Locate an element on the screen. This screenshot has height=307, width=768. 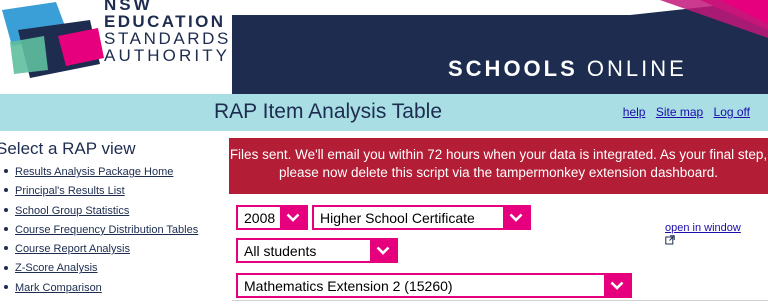
sidebar-link-school-group-statistics: School Group Statistics is located at coordinates (72, 211).